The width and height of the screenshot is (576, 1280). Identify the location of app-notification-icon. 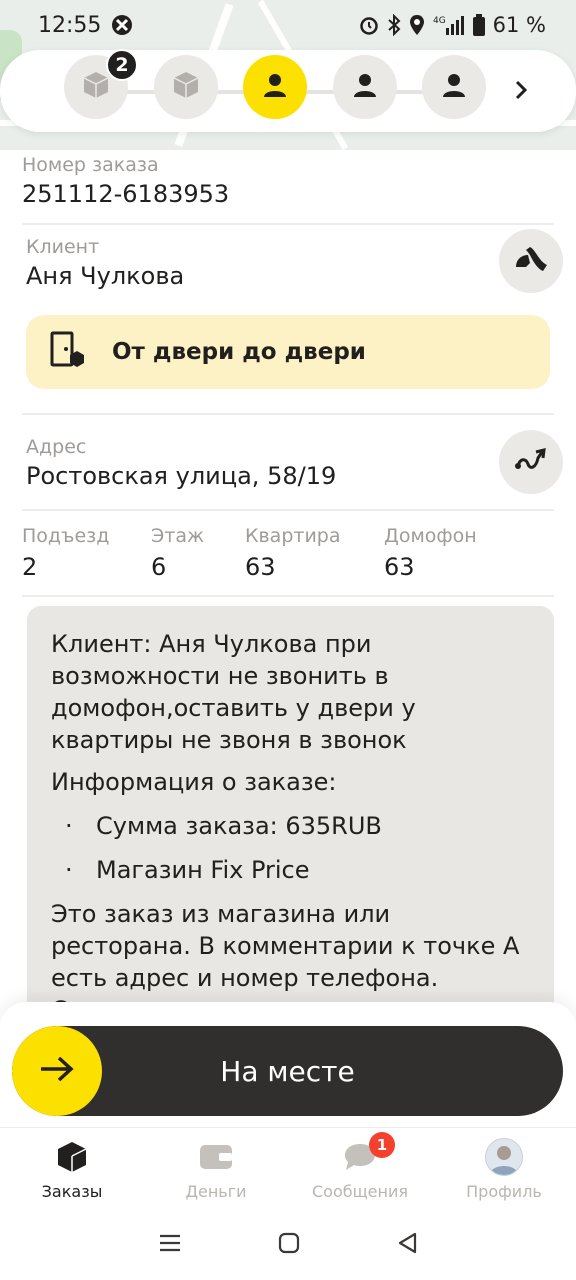
(122, 25).